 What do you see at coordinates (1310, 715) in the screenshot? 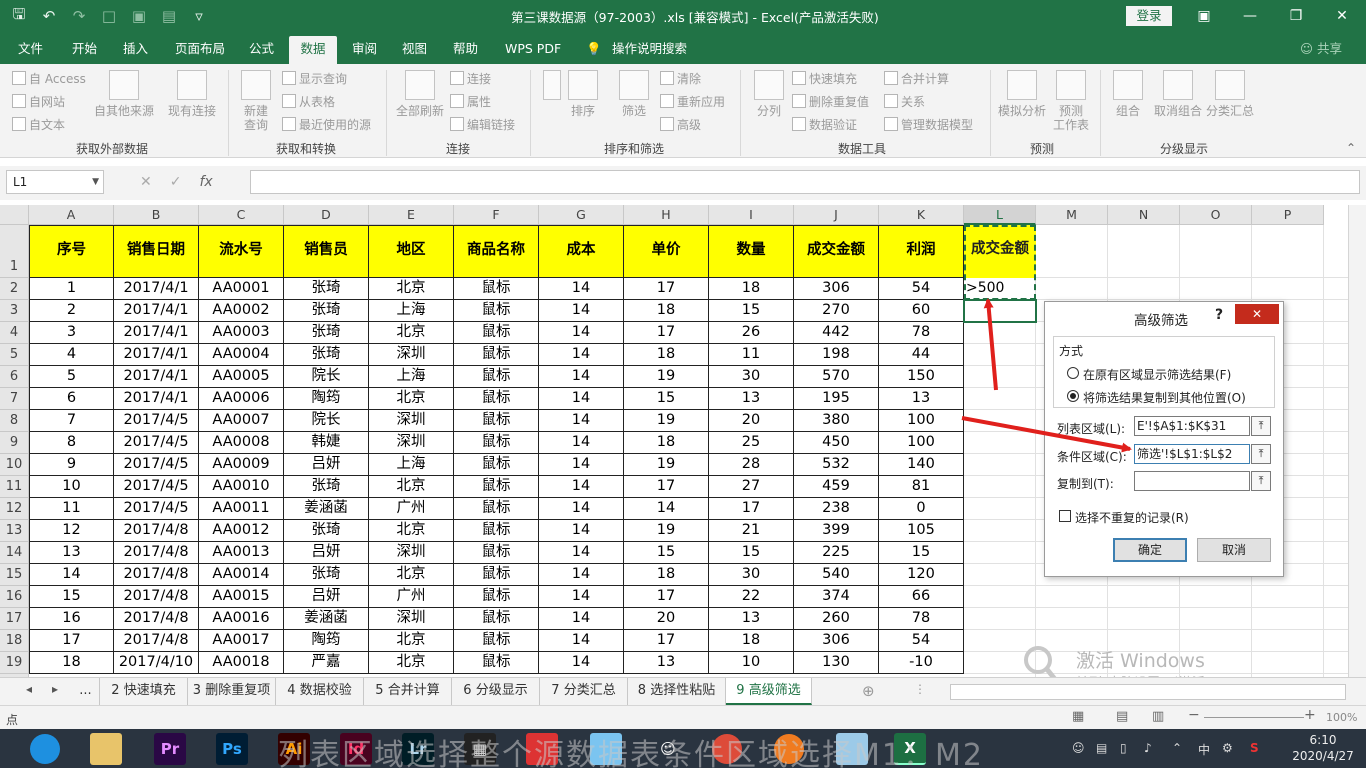
I see `zoom-in-icon: +` at bounding box center [1310, 715].